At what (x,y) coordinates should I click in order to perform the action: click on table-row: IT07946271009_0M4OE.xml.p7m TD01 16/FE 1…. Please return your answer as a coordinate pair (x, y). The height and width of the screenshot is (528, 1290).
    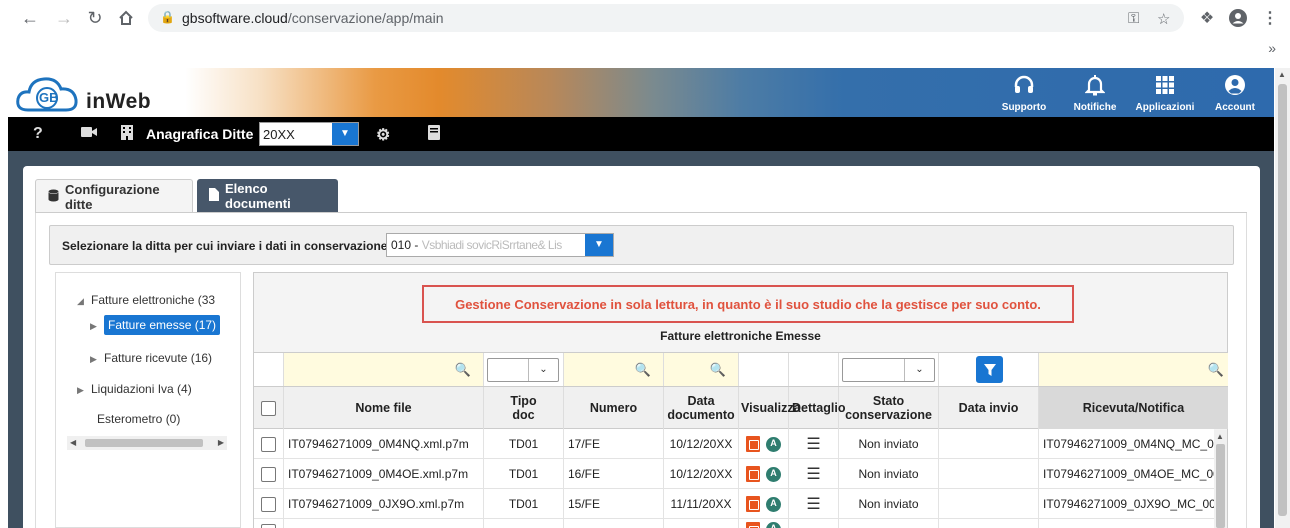
    Looking at the image, I should click on (734, 474).